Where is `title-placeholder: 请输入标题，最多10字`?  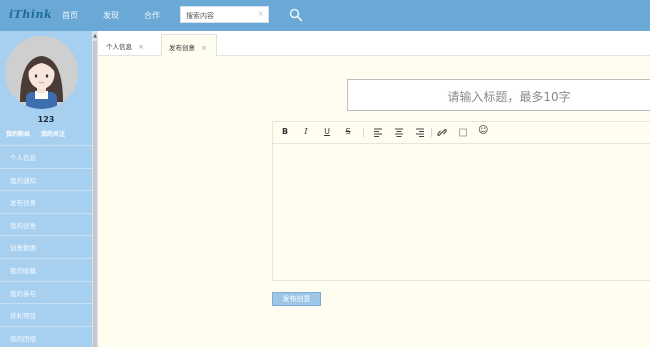 title-placeholder: 请输入标题，最多10字 is located at coordinates (509, 97).